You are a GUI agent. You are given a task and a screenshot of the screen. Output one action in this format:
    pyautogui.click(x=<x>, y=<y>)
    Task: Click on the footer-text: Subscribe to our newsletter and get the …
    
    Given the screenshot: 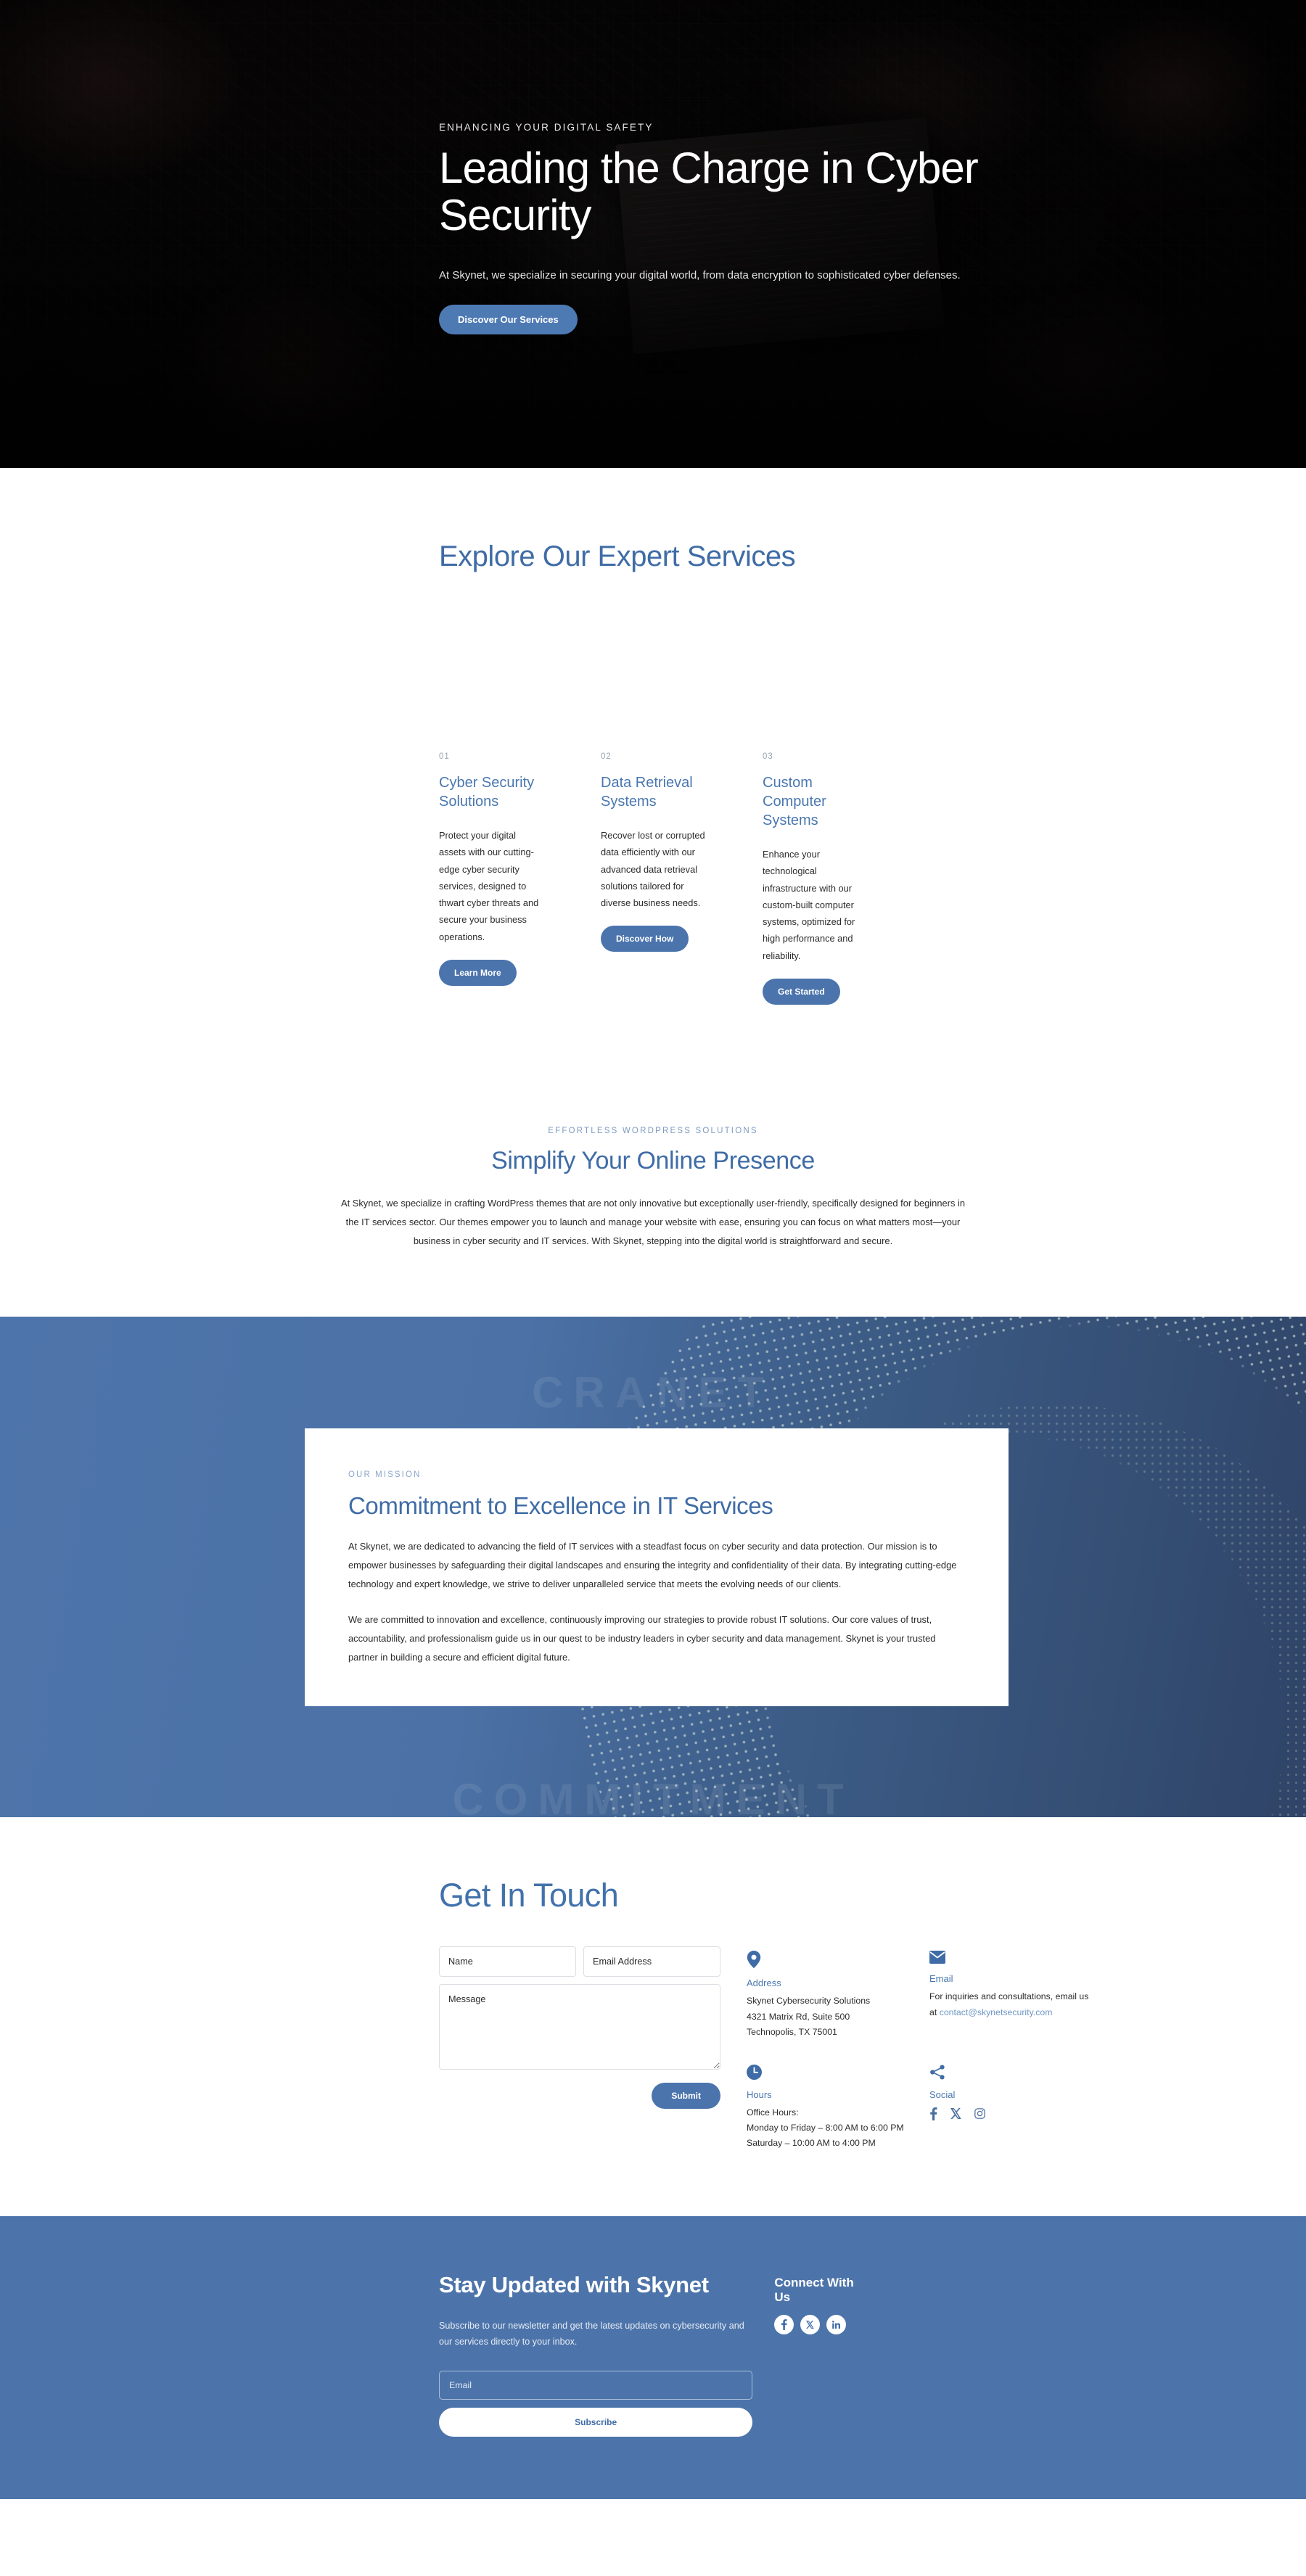 What is the action you would take?
    pyautogui.click(x=591, y=2334)
    